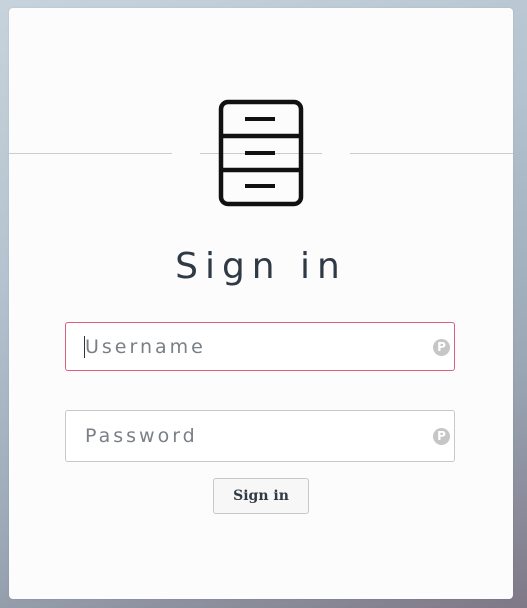 The width and height of the screenshot is (527, 608). I want to click on username-field-wrapper: P, so click(260, 346).